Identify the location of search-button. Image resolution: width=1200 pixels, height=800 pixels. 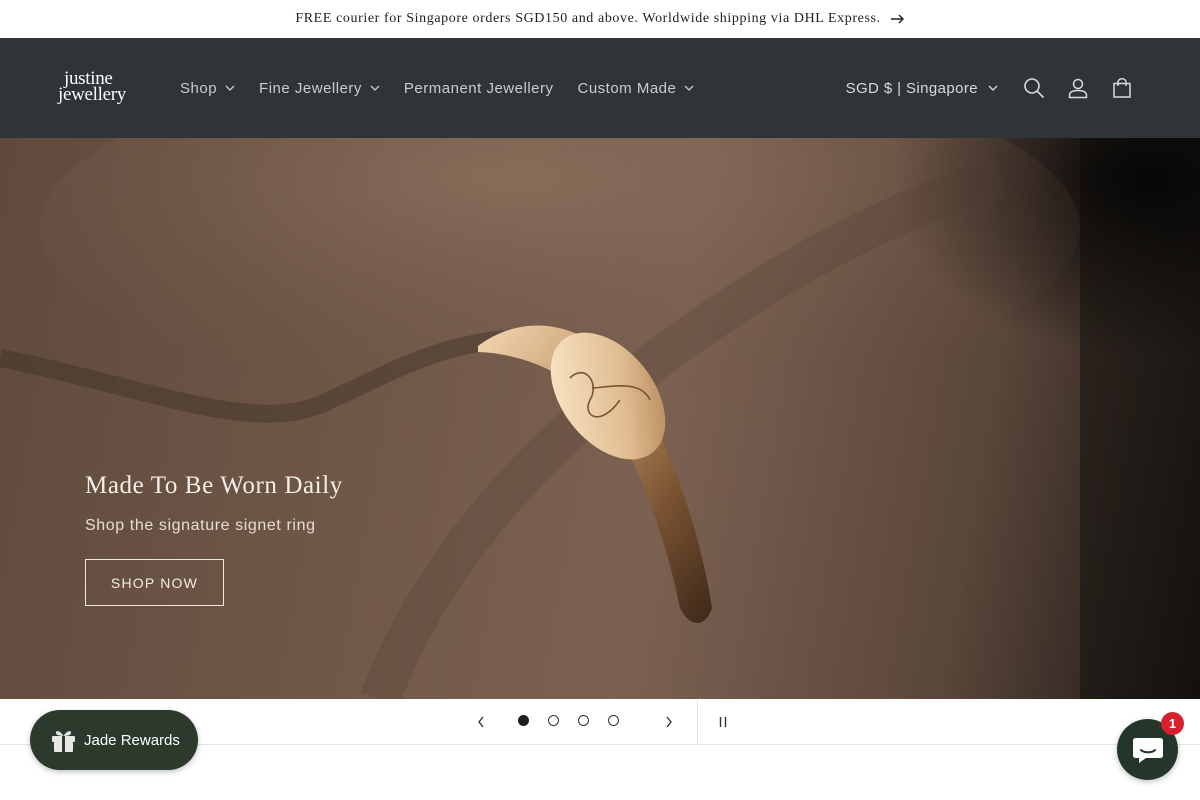
(1034, 88).